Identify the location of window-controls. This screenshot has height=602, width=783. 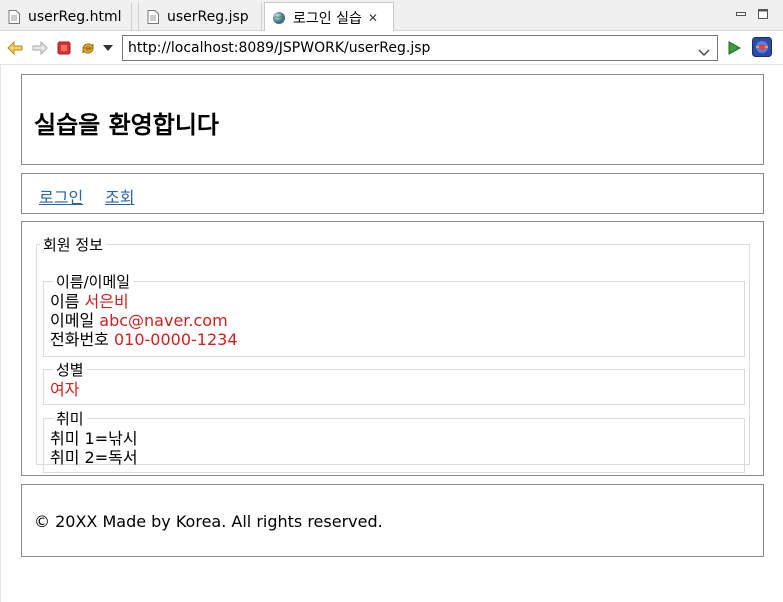
(752, 12).